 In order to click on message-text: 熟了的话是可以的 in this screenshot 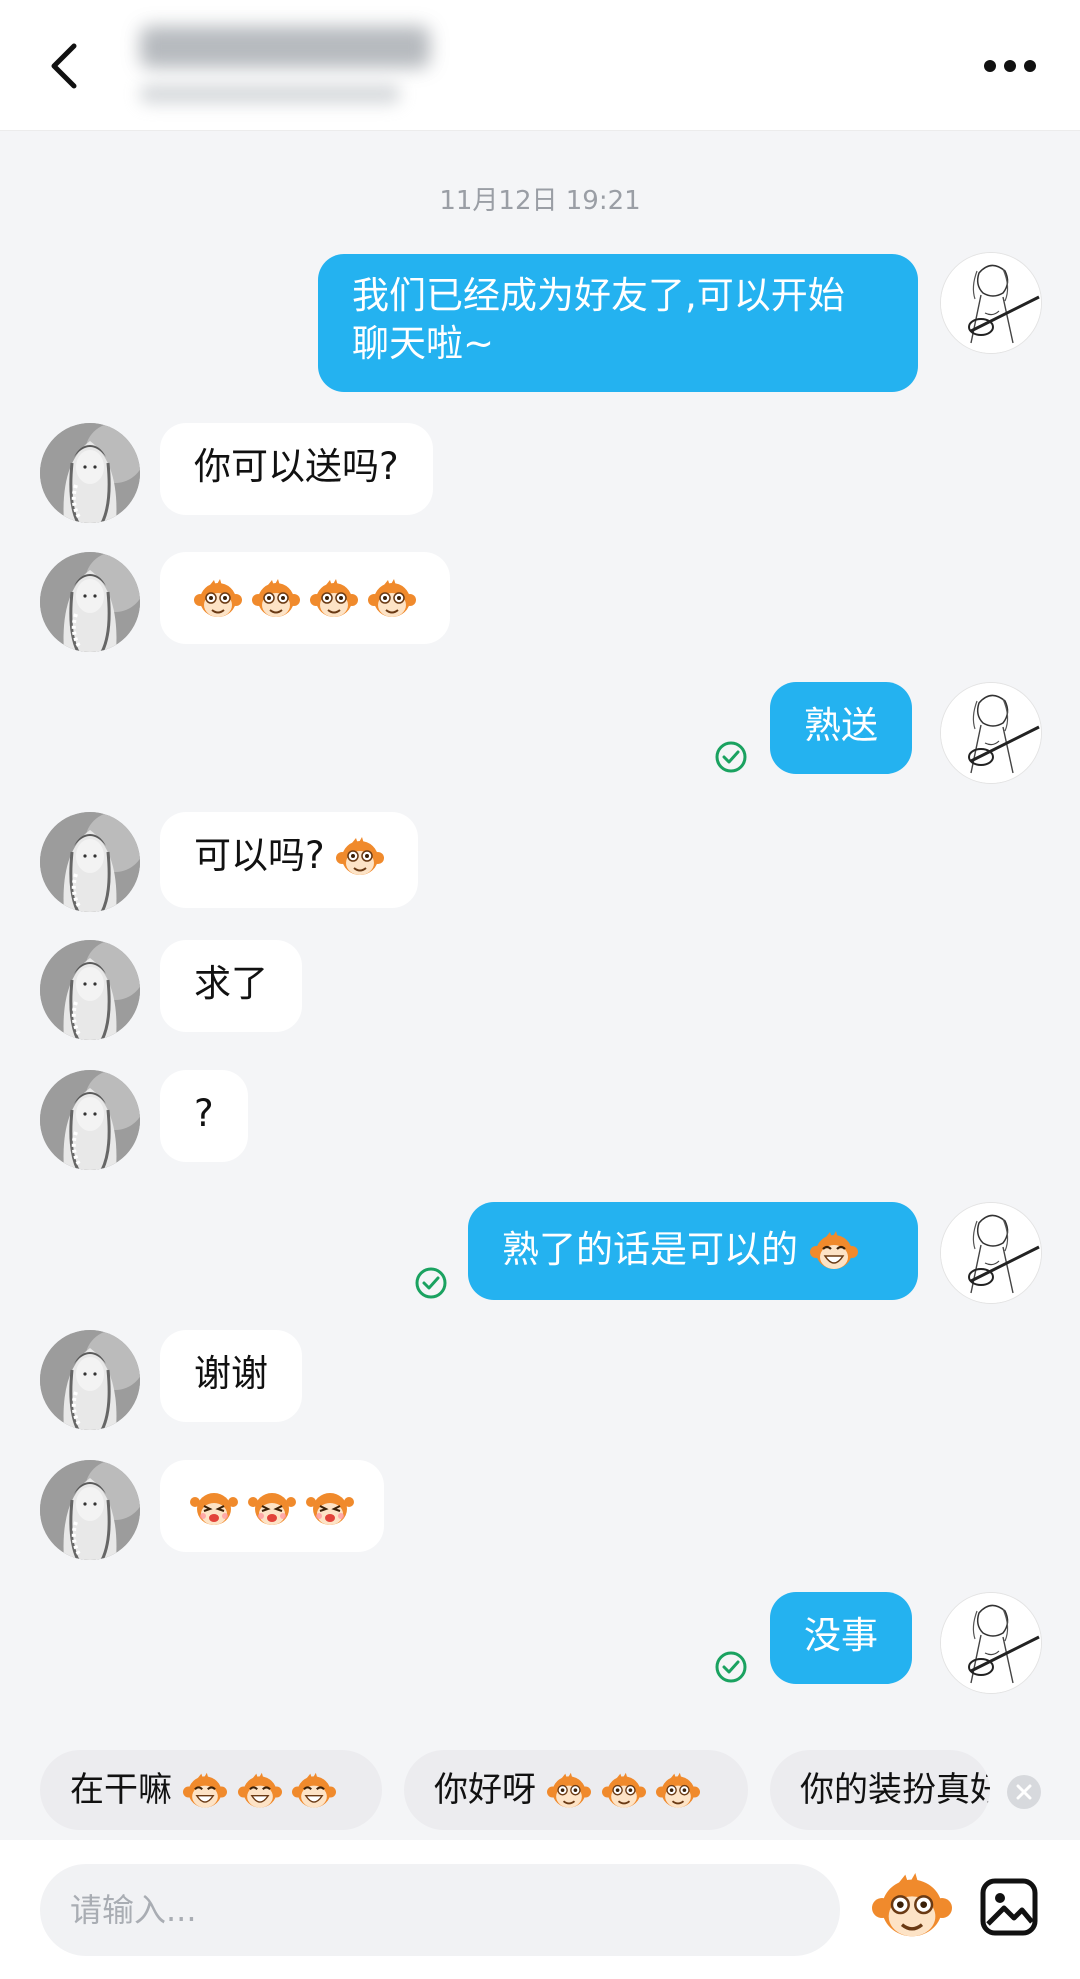, I will do `click(650, 1249)`.